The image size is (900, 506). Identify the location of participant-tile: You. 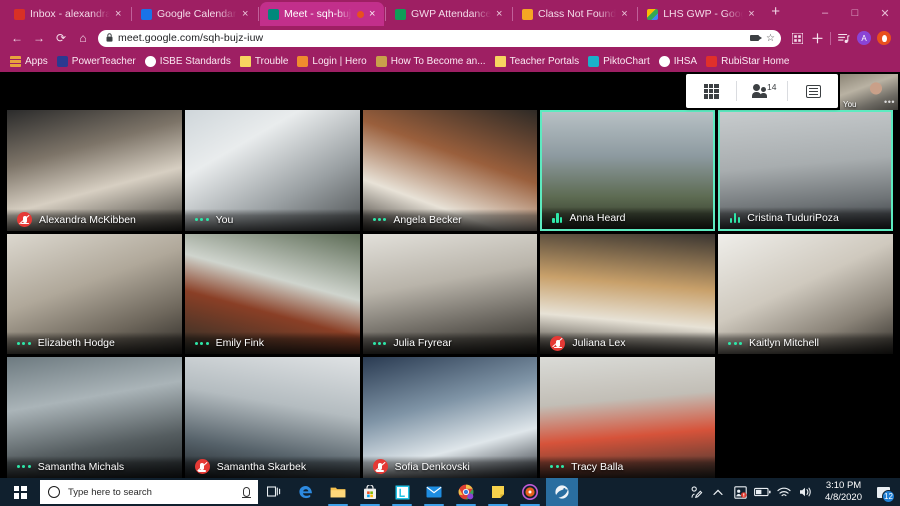
(272, 170).